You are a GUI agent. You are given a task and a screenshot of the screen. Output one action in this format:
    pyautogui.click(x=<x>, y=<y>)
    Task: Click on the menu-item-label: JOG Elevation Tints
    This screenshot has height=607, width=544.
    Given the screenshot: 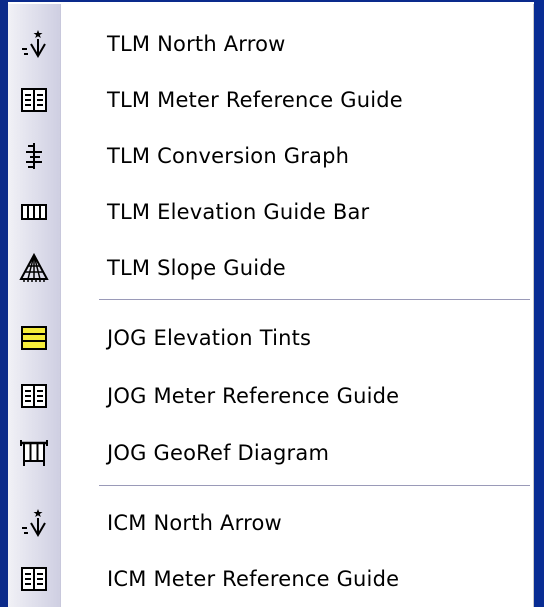 What is the action you would take?
    pyautogui.click(x=209, y=338)
    